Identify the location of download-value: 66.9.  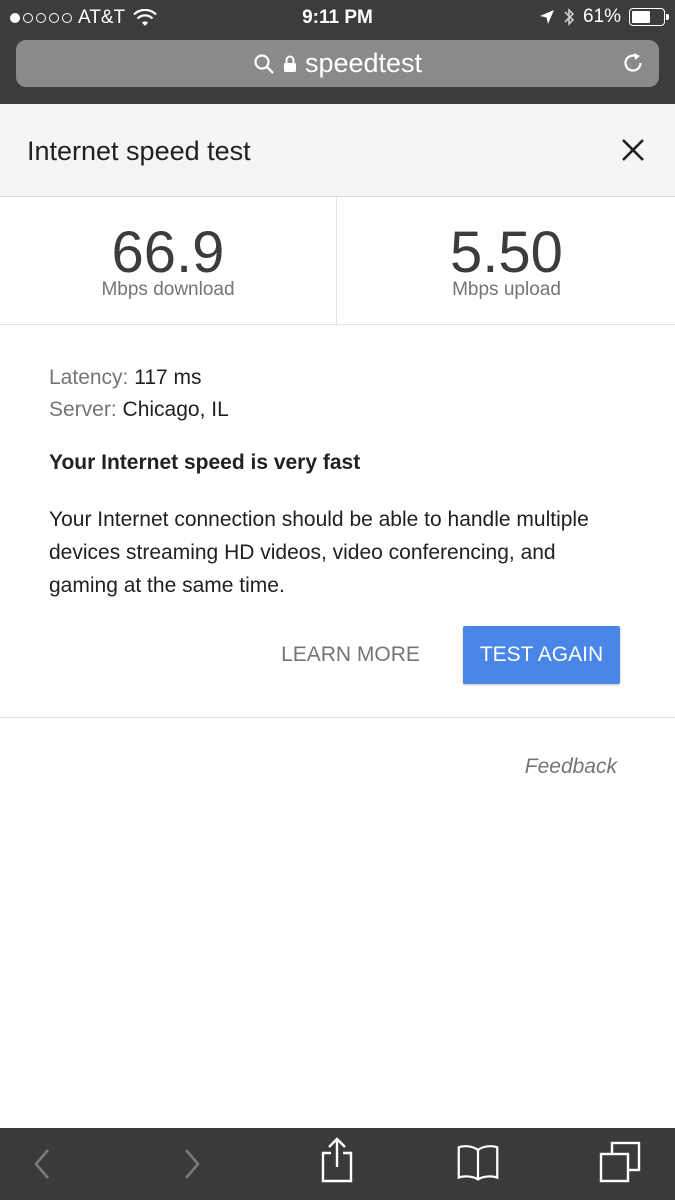
(168, 252).